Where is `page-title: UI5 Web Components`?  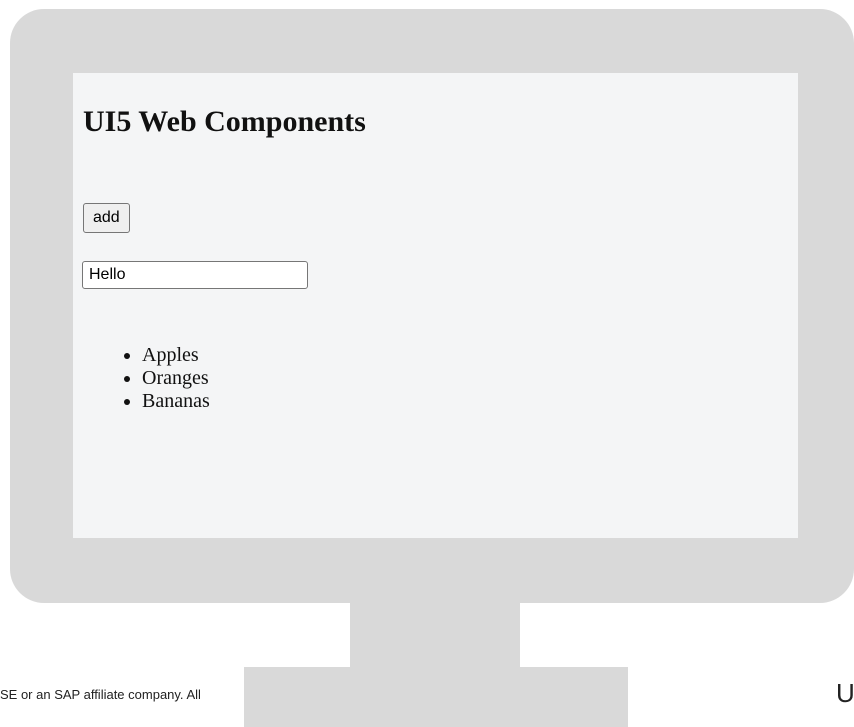
page-title: UI5 Web Components is located at coordinates (224, 121).